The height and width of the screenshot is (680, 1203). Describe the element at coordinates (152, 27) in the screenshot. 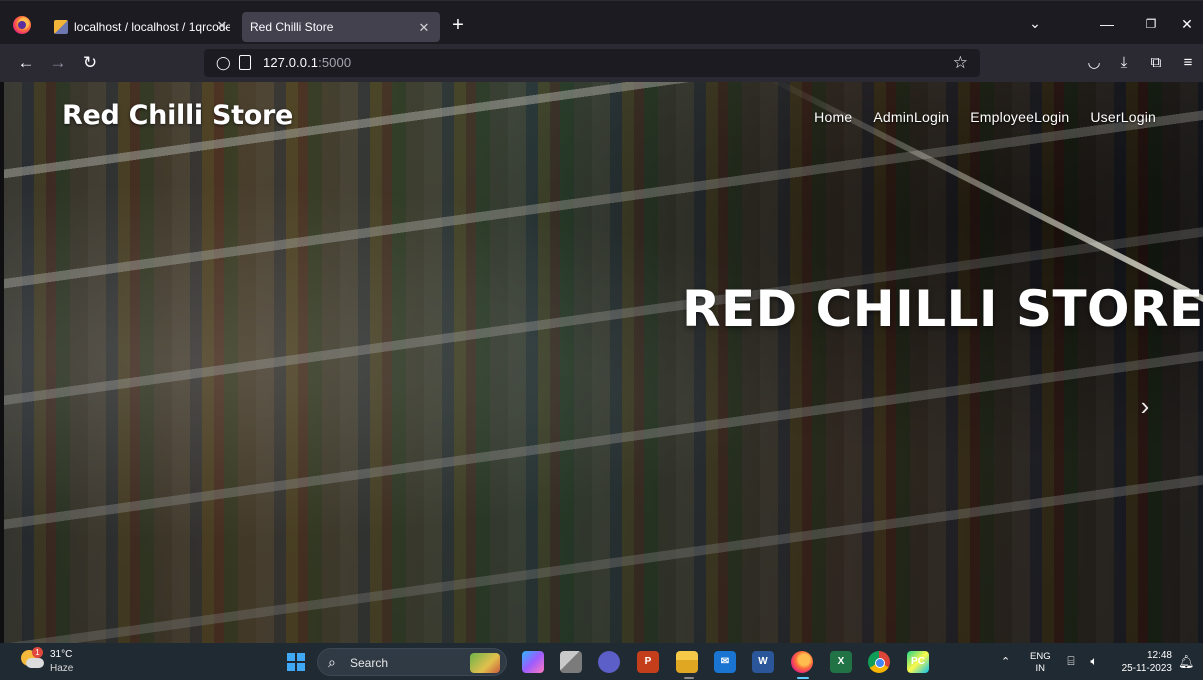

I see `tab-title: localhost / localhost / 1qrcodec` at that location.